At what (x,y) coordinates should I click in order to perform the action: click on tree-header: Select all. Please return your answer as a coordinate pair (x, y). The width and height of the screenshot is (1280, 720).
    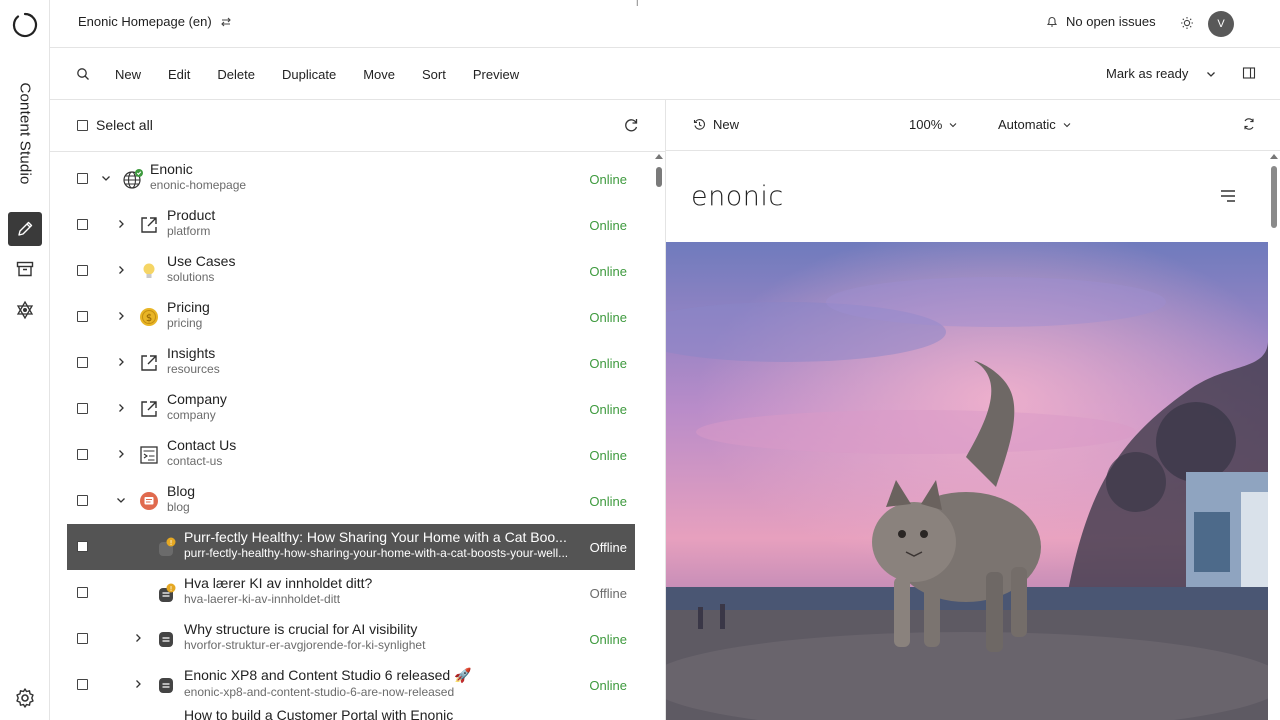
    Looking at the image, I should click on (358, 126).